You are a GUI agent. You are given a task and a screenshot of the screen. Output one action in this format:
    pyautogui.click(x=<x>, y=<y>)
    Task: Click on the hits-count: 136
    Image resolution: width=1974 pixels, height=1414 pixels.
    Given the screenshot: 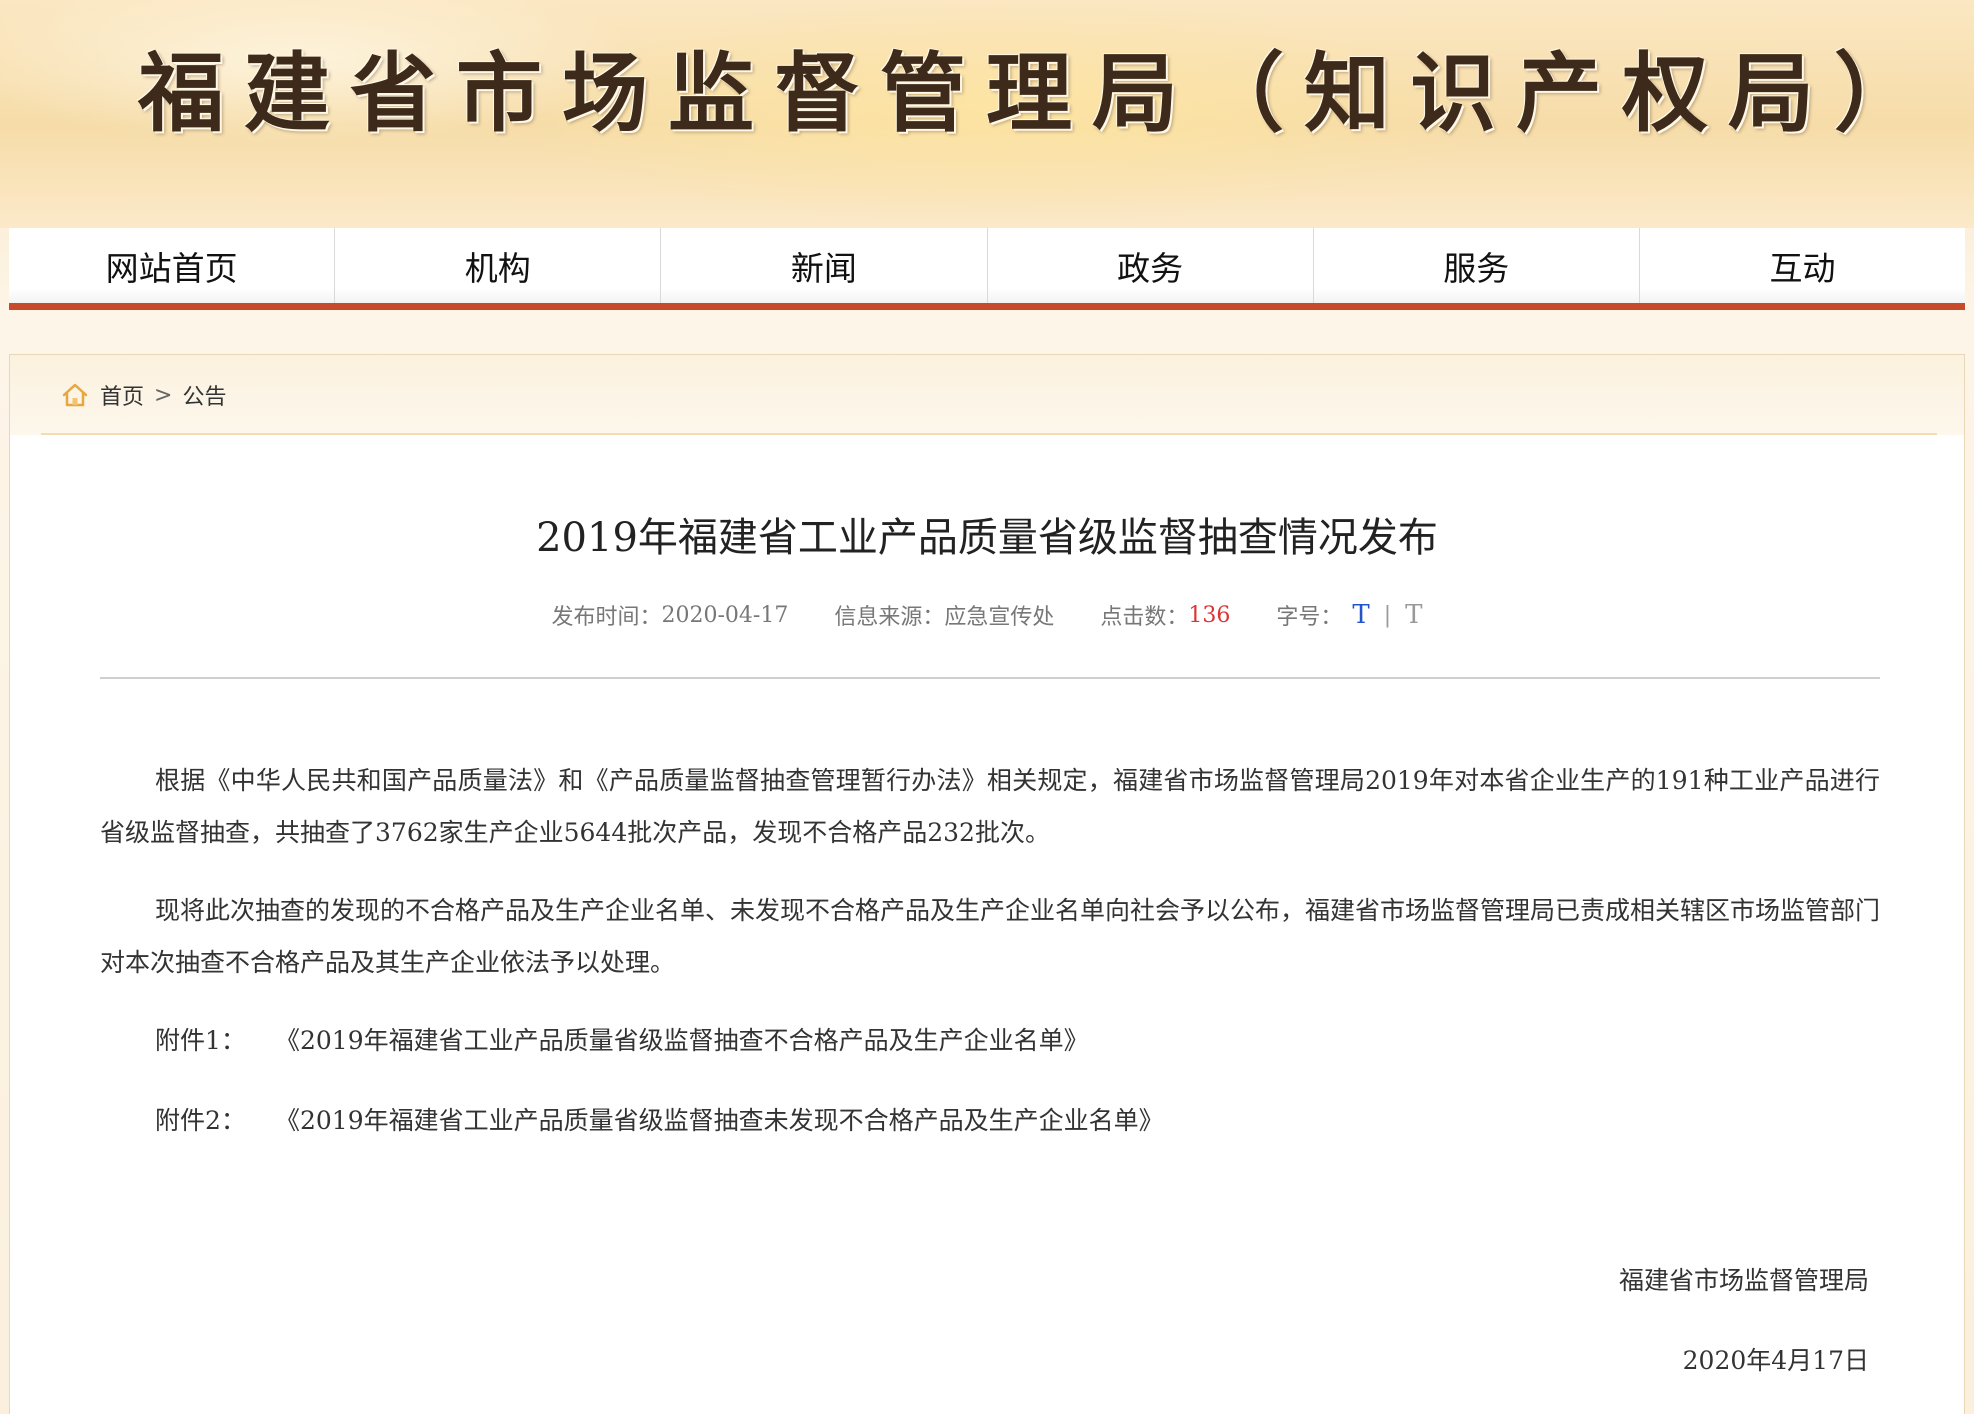 What is the action you would take?
    pyautogui.click(x=1209, y=615)
    